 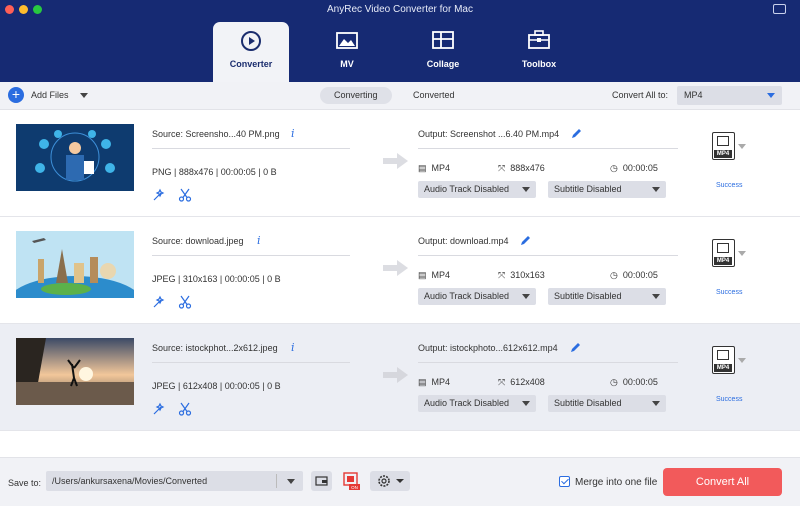 I want to click on source-meta: JPEG | 612x408 | 00:00:05 | 0 B, so click(x=216, y=386).